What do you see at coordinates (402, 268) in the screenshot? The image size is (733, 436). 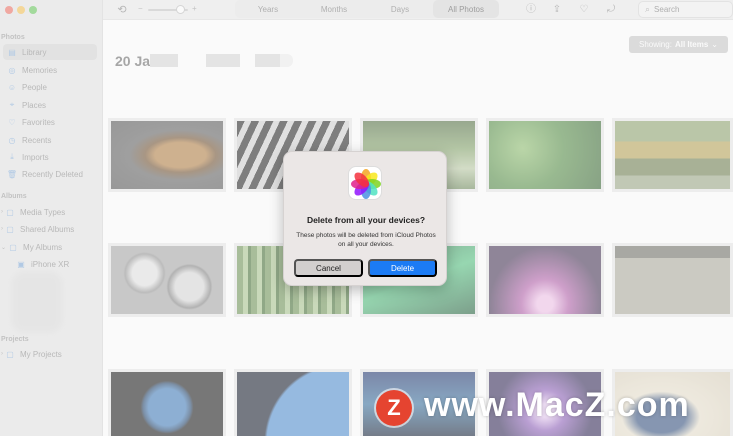 I see `delete-button: Delete` at bounding box center [402, 268].